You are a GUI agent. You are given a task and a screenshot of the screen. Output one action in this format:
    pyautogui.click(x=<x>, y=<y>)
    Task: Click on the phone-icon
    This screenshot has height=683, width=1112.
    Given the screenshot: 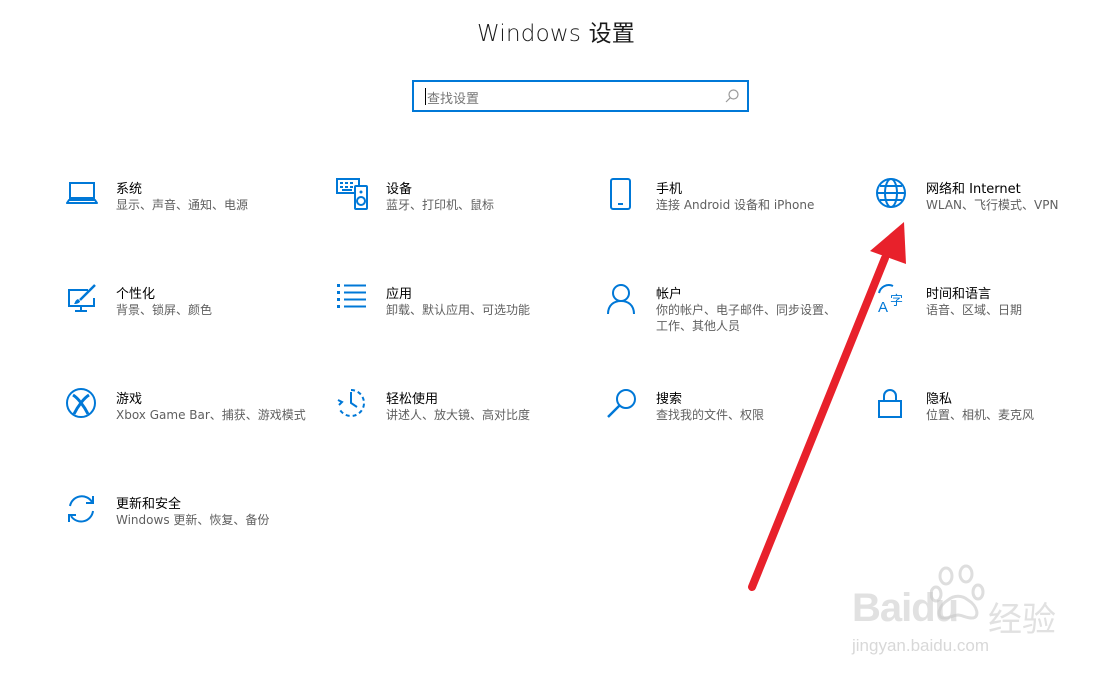 What is the action you would take?
    pyautogui.click(x=623, y=195)
    